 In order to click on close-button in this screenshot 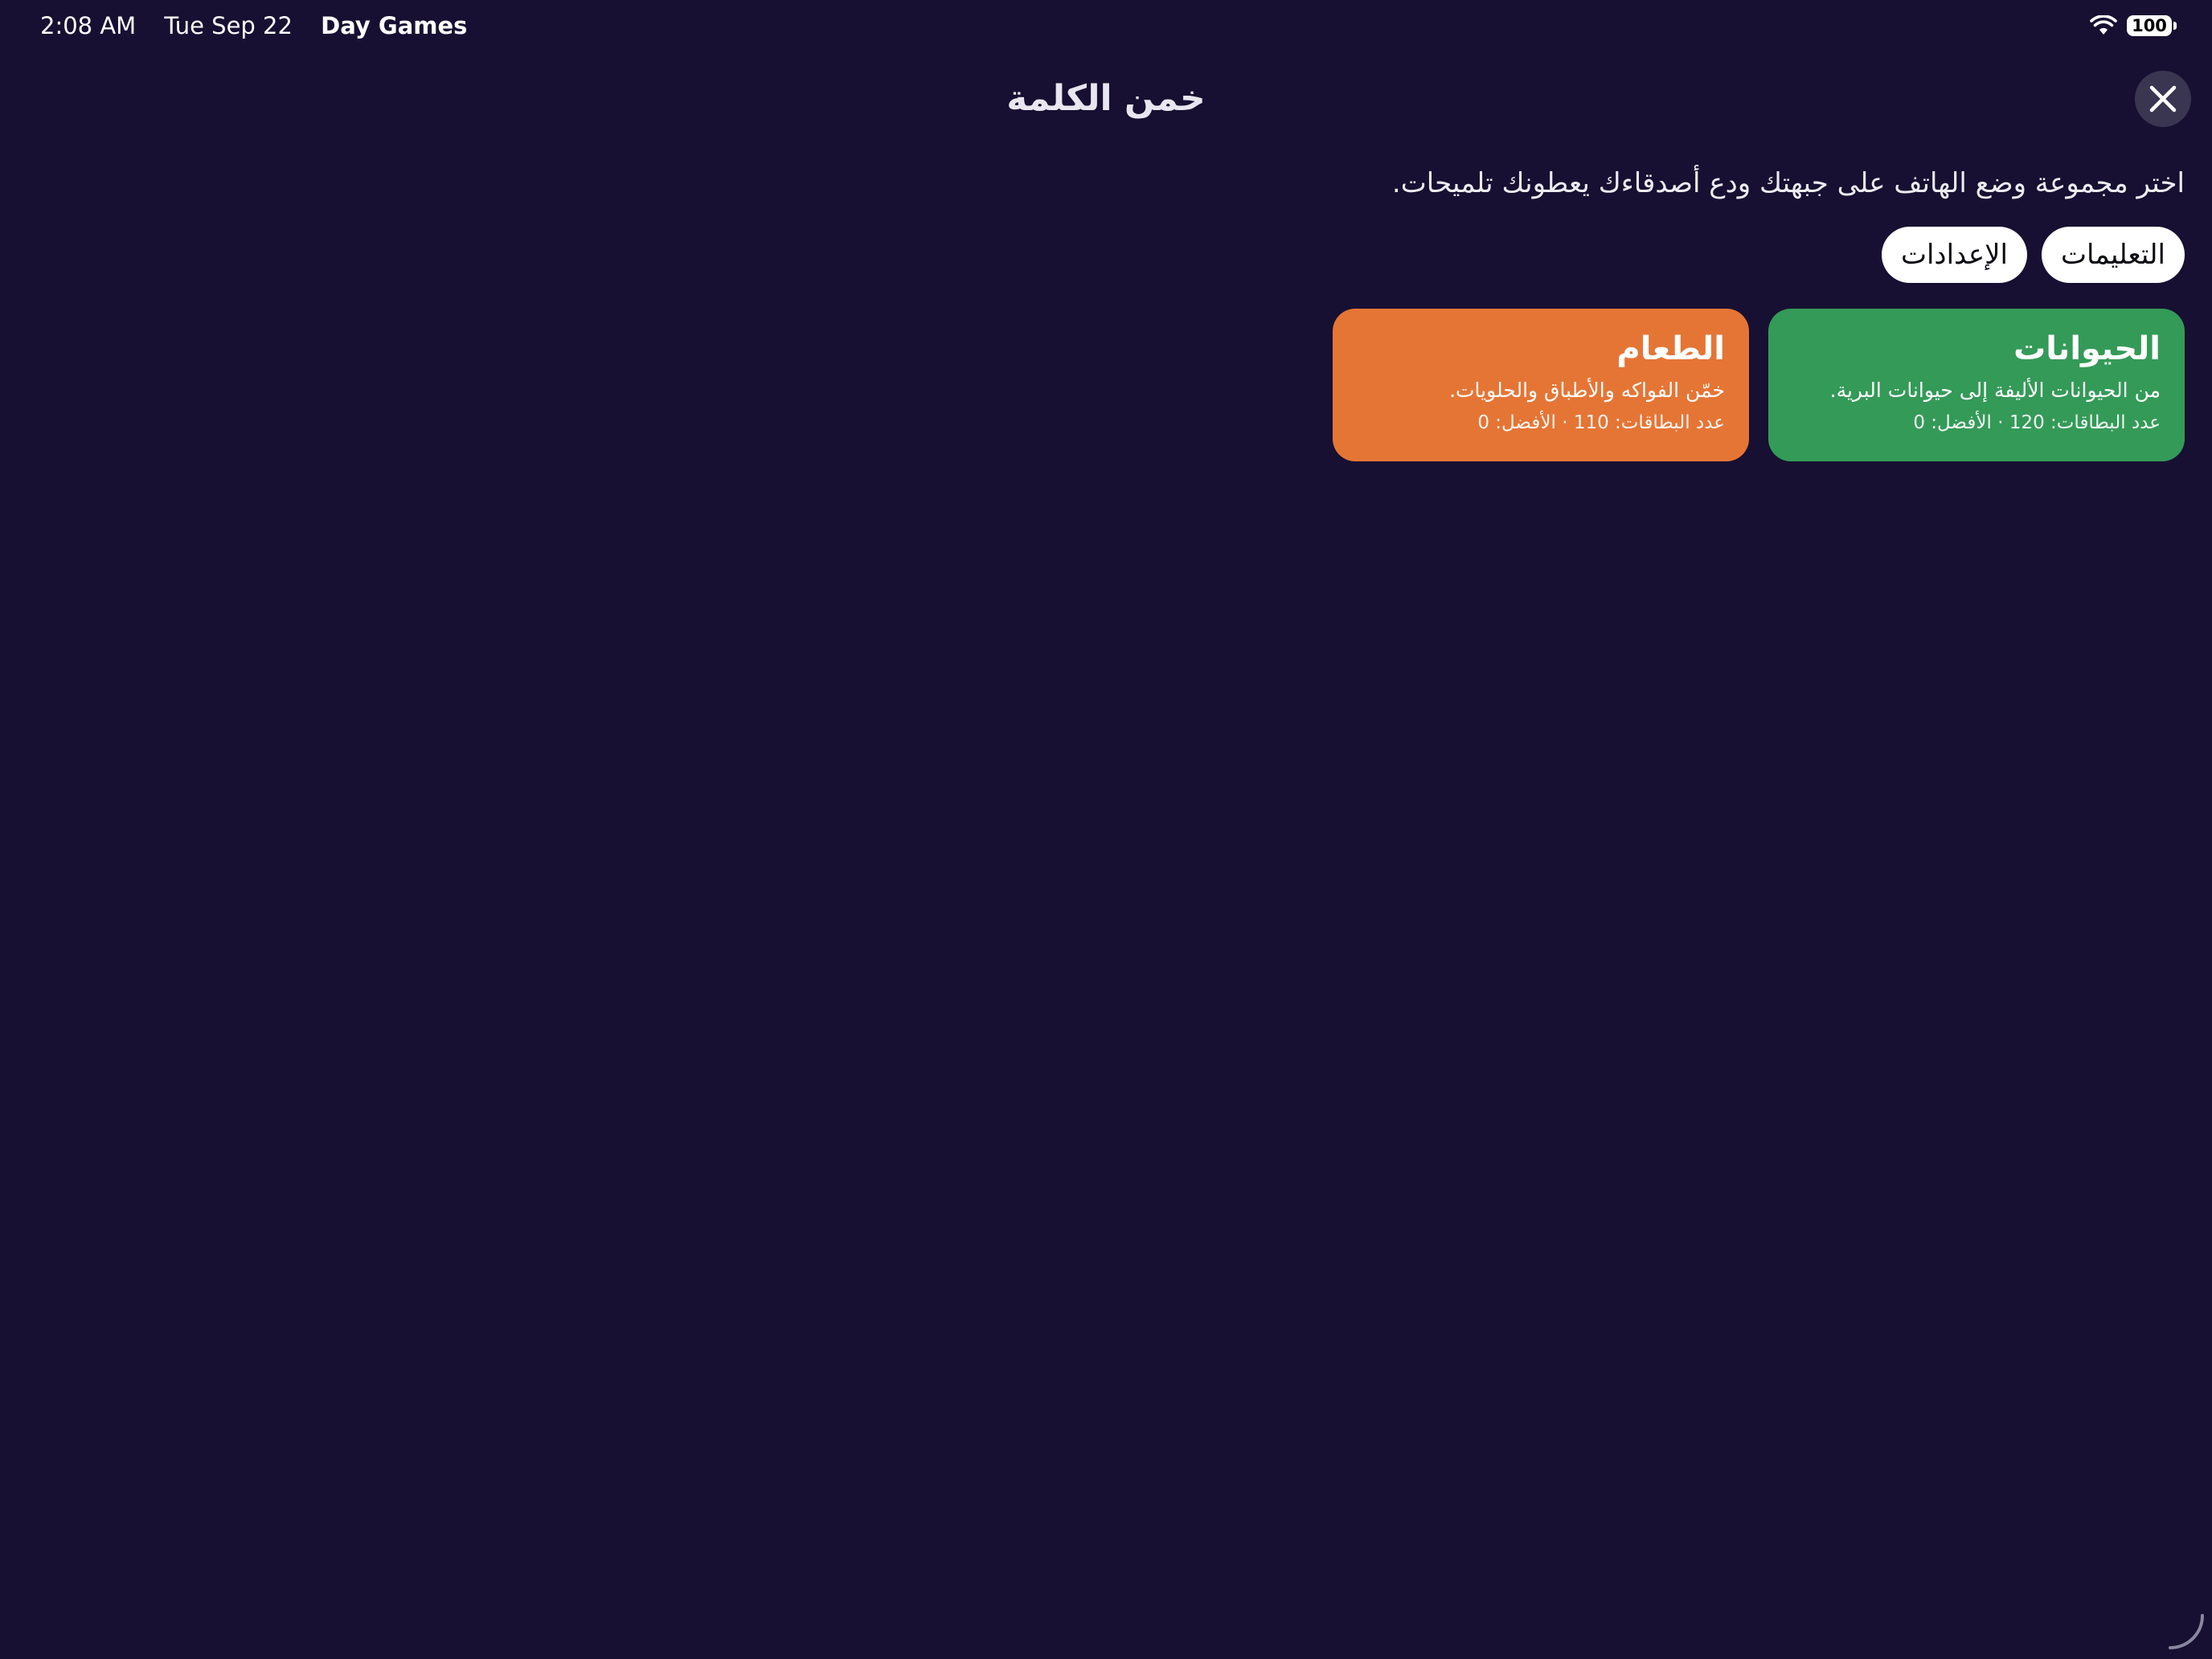, I will do `click(2163, 99)`.